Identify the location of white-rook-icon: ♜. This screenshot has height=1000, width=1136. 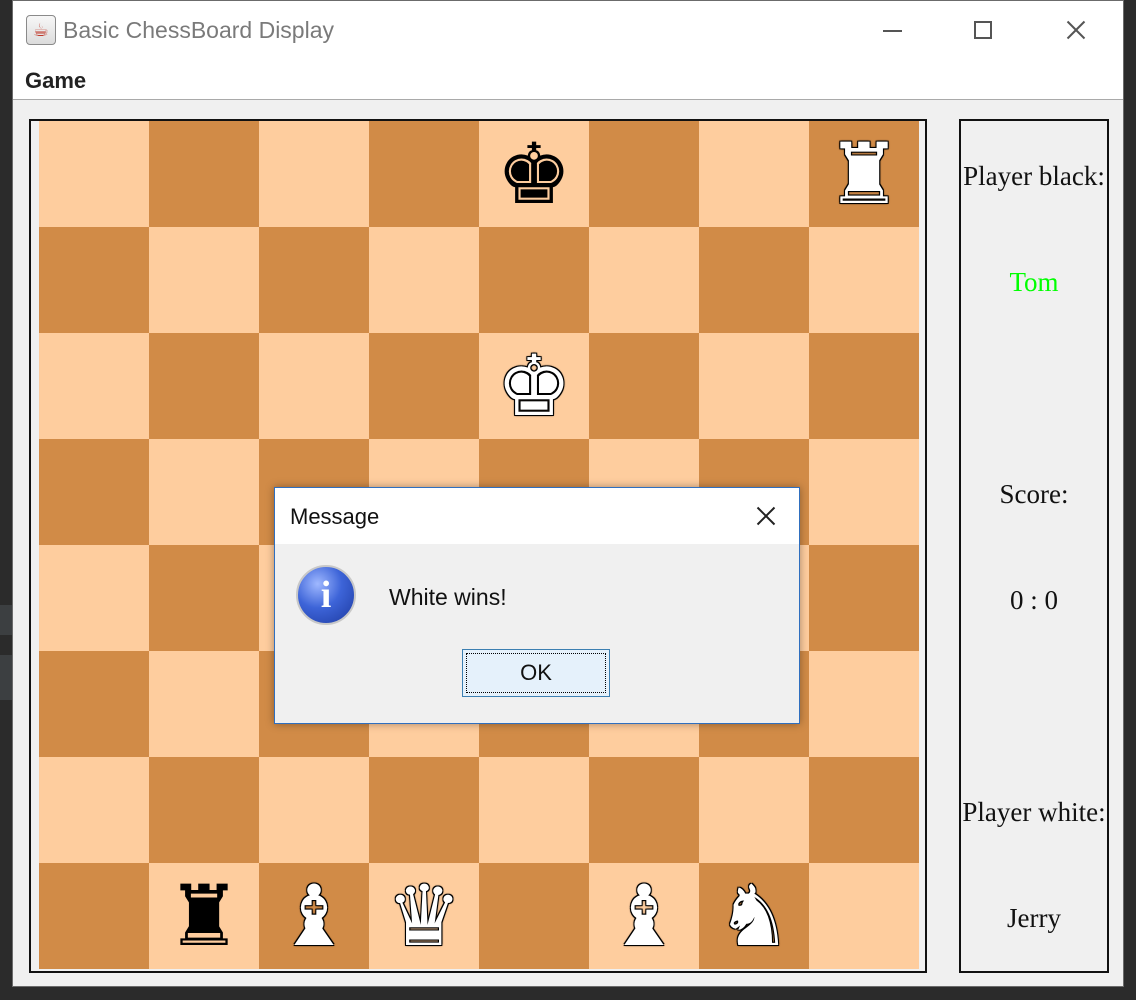
(863, 174).